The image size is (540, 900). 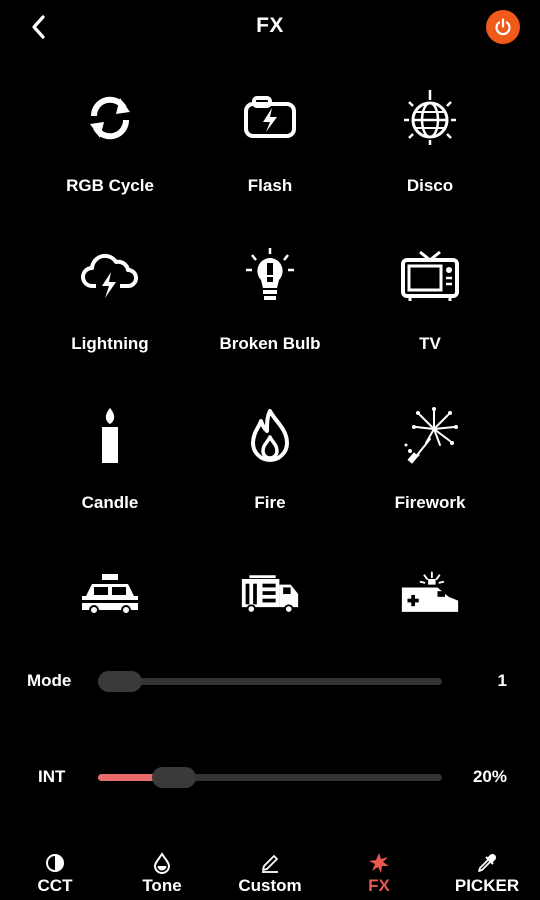 I want to click on header: FX, so click(x=270, y=28).